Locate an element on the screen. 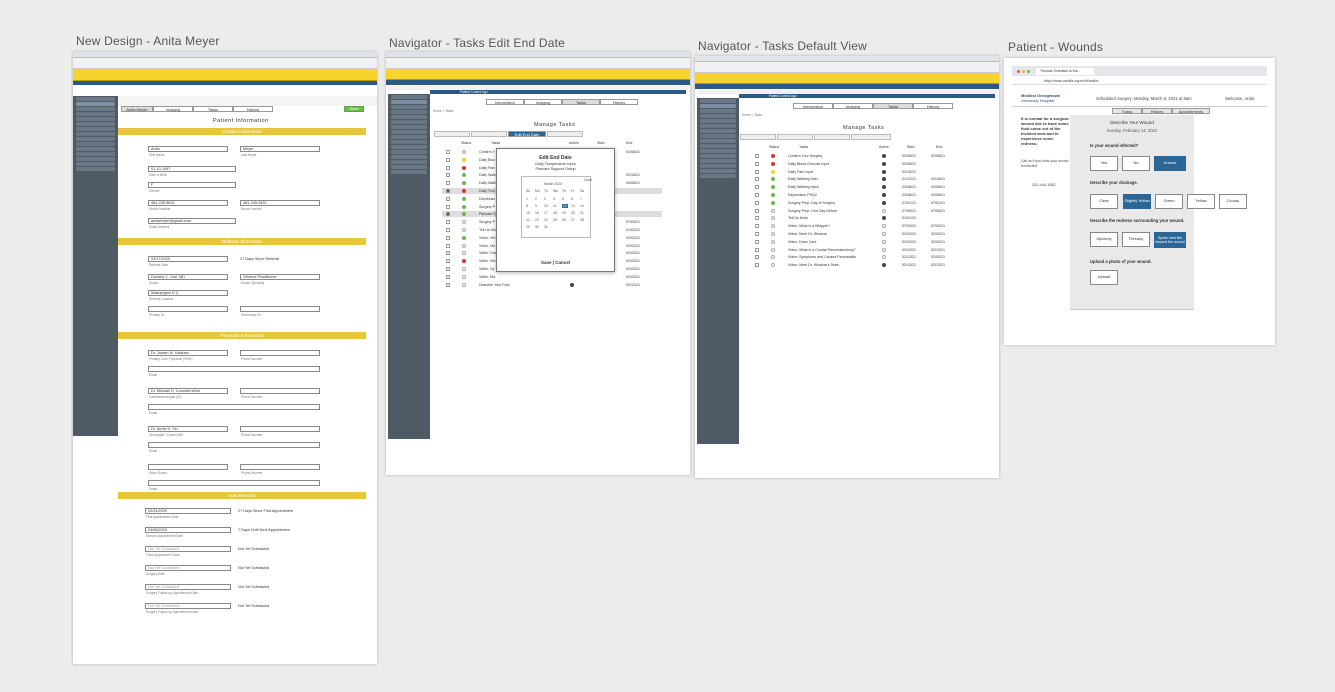 This screenshot has width=1335, height=692. home-phone-field: 481-245-9432 is located at coordinates (280, 203).